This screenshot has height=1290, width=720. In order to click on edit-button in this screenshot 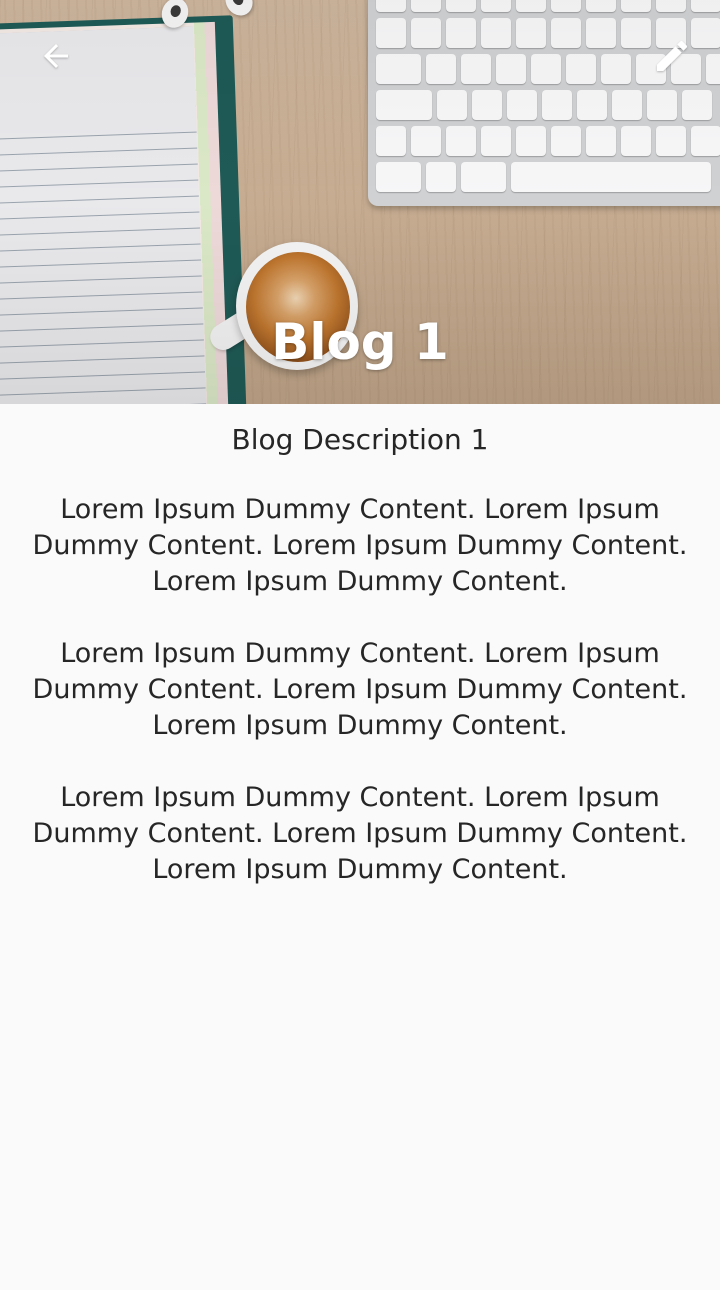, I will do `click(672, 56)`.